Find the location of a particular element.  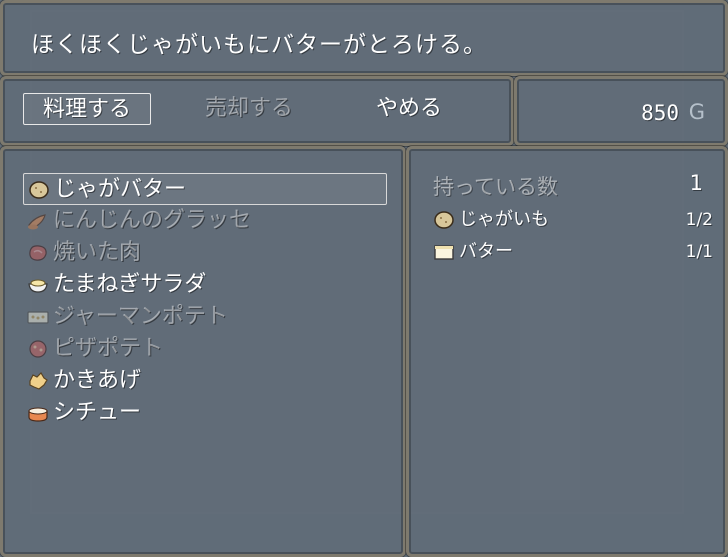

carrot-icon is located at coordinates (37, 222).